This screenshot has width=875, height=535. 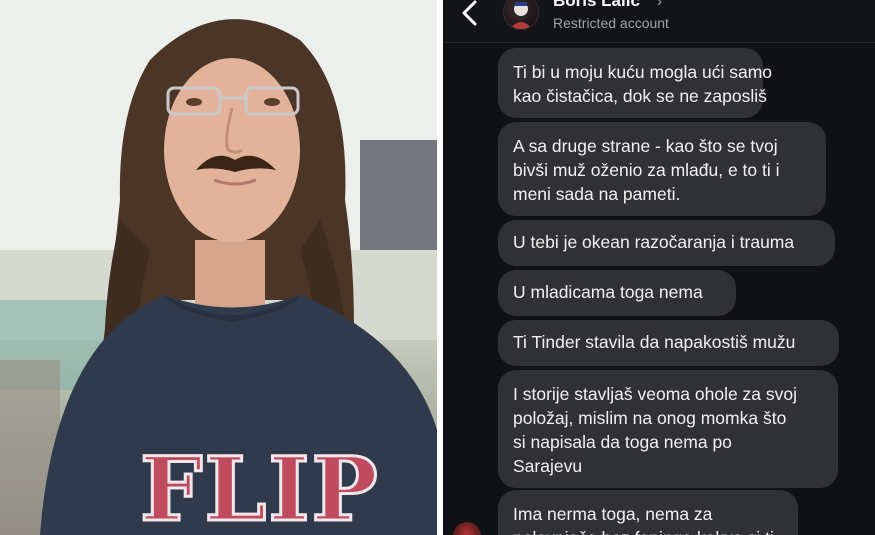 What do you see at coordinates (596, 5) in the screenshot?
I see `contact-name: Boris Lalić` at bounding box center [596, 5].